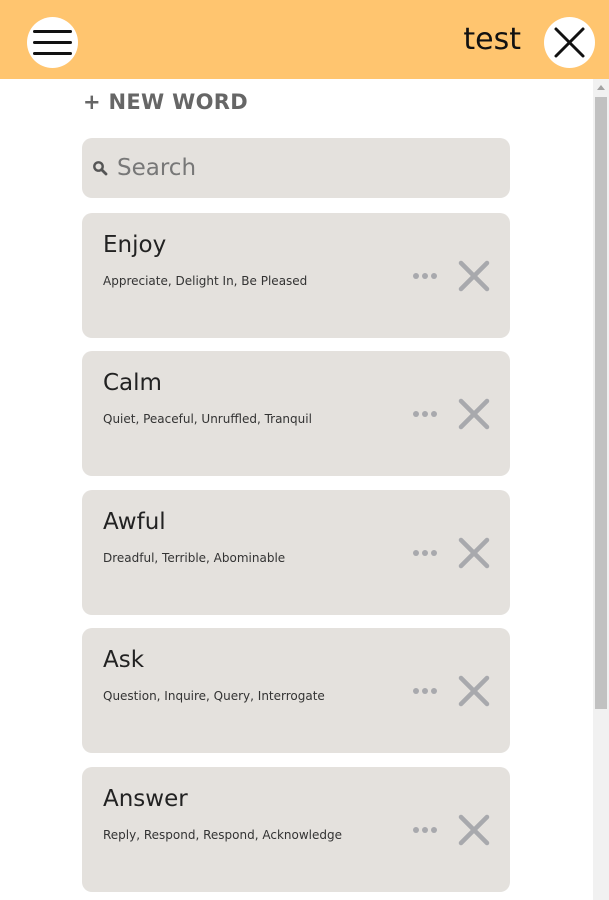 Image resolution: width=609 pixels, height=900 pixels. I want to click on app-title: test, so click(492, 39).